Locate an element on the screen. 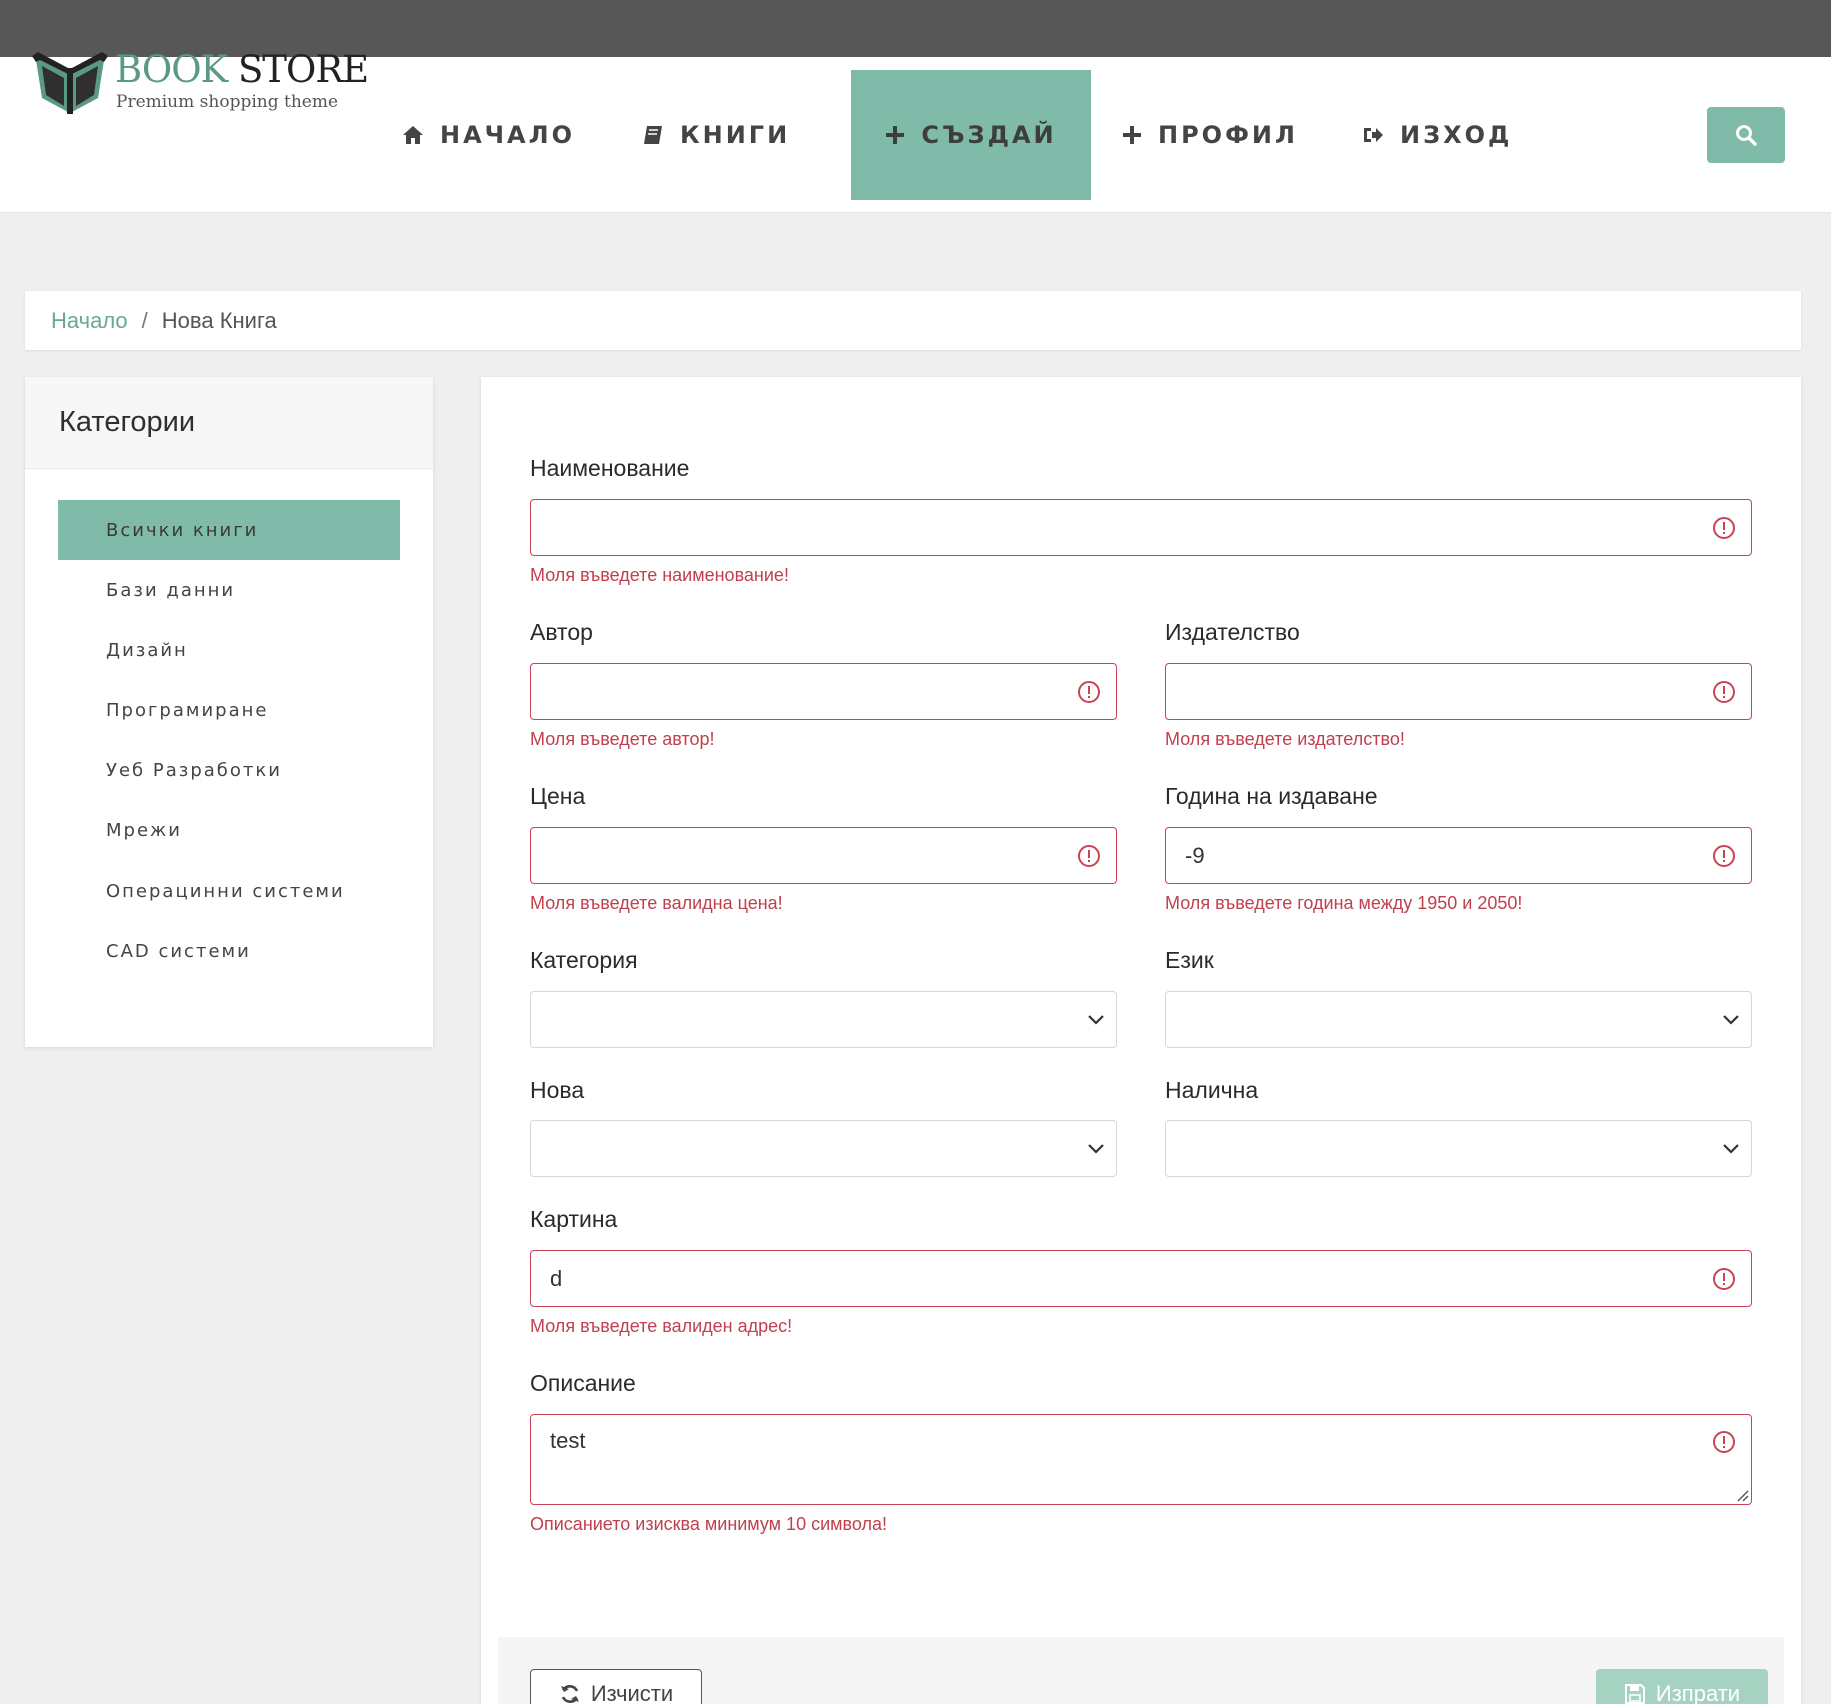 Image resolution: width=1831 pixels, height=1704 pixels. breadcrumb-home-link: Начало is located at coordinates (89, 321).